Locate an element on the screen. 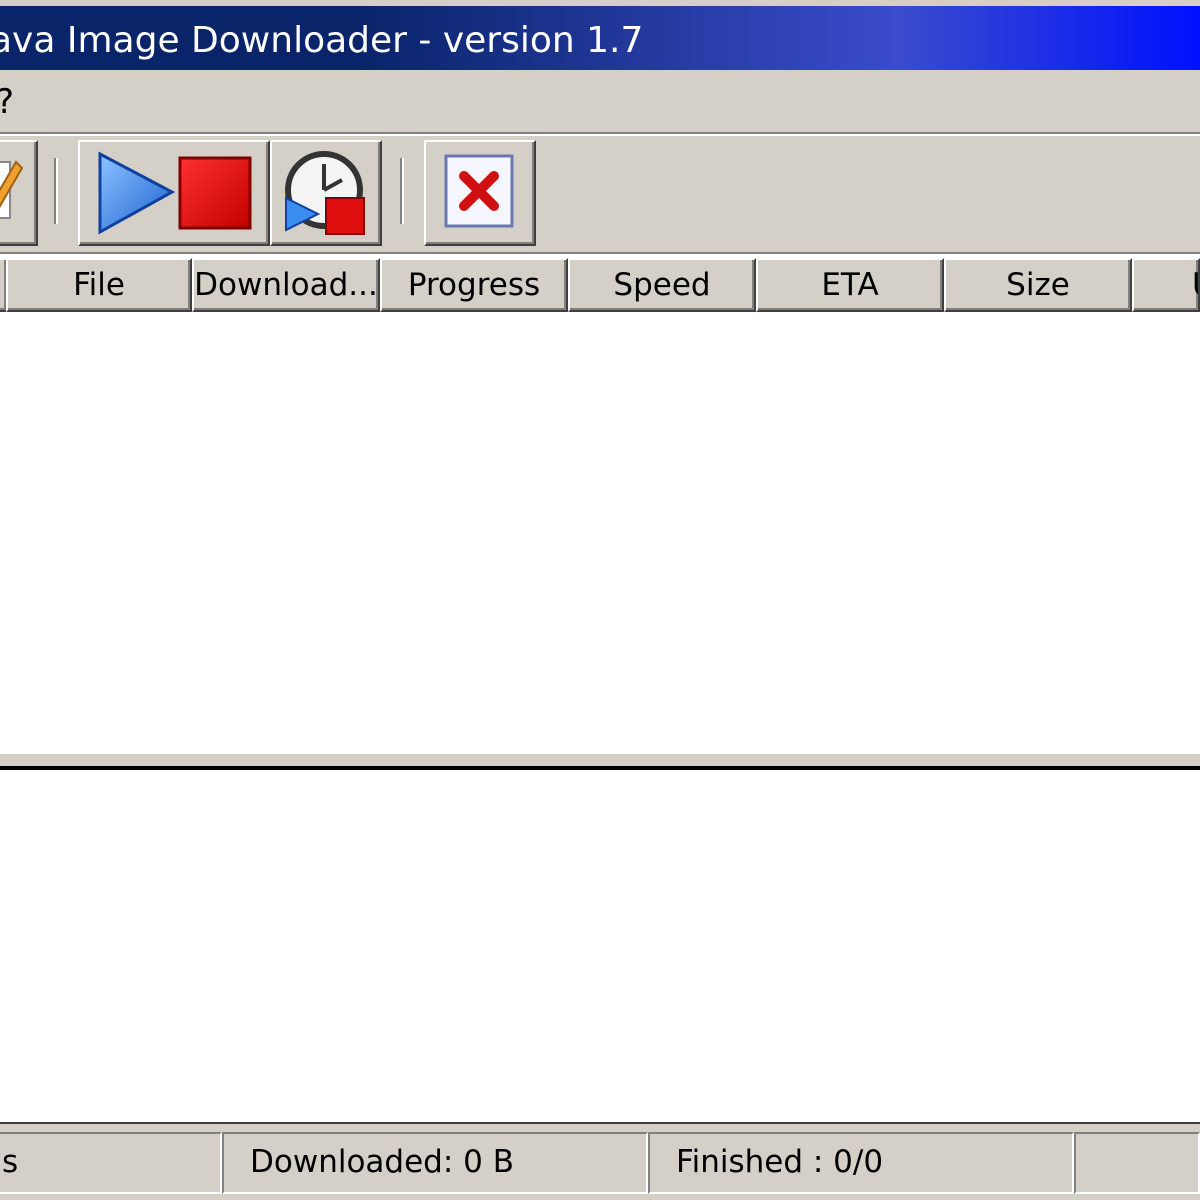  scheduler-button is located at coordinates (326, 193).